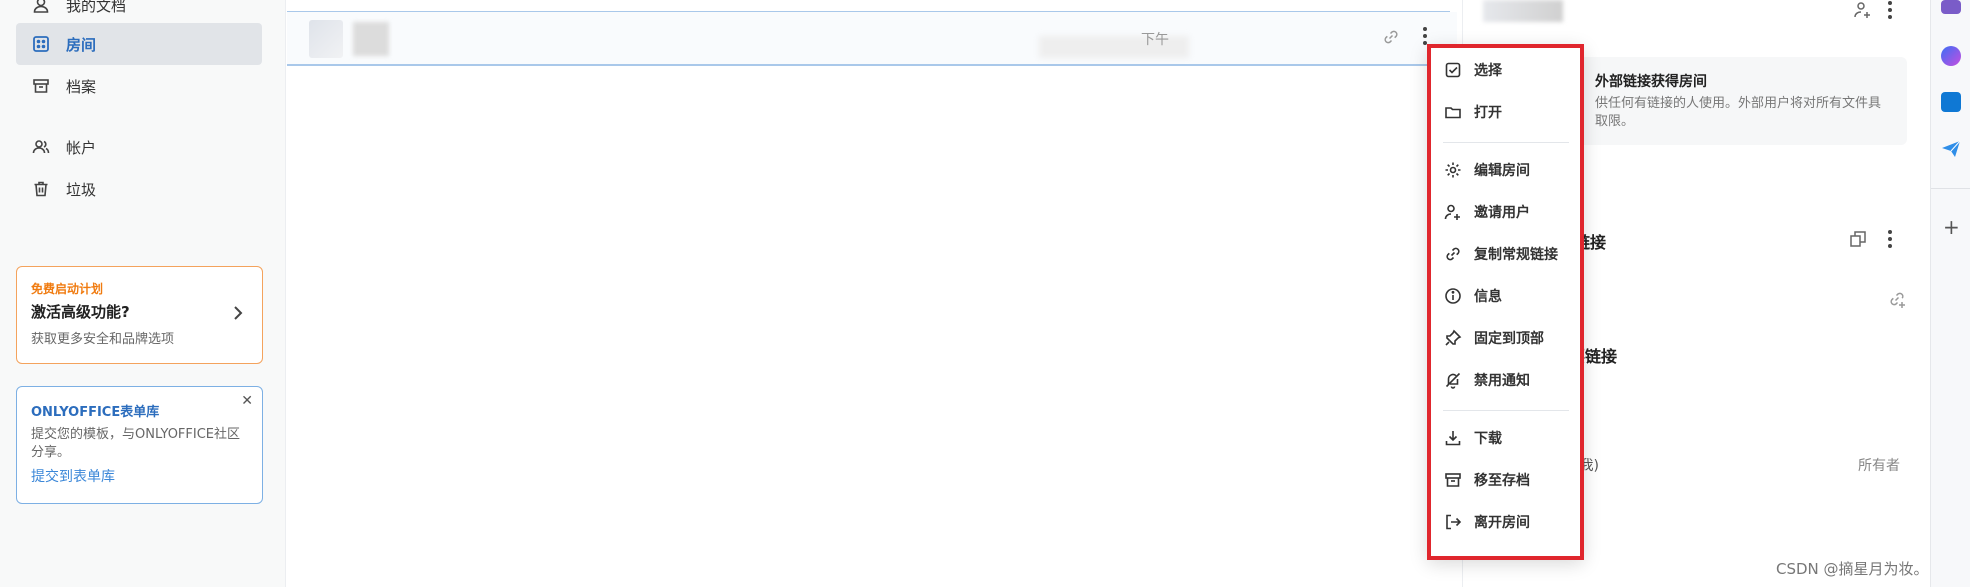 Image resolution: width=1970 pixels, height=587 pixels. Describe the element at coordinates (139, 476) in the screenshot. I see `submit-to-gallery-link: 提交到表单库` at that location.